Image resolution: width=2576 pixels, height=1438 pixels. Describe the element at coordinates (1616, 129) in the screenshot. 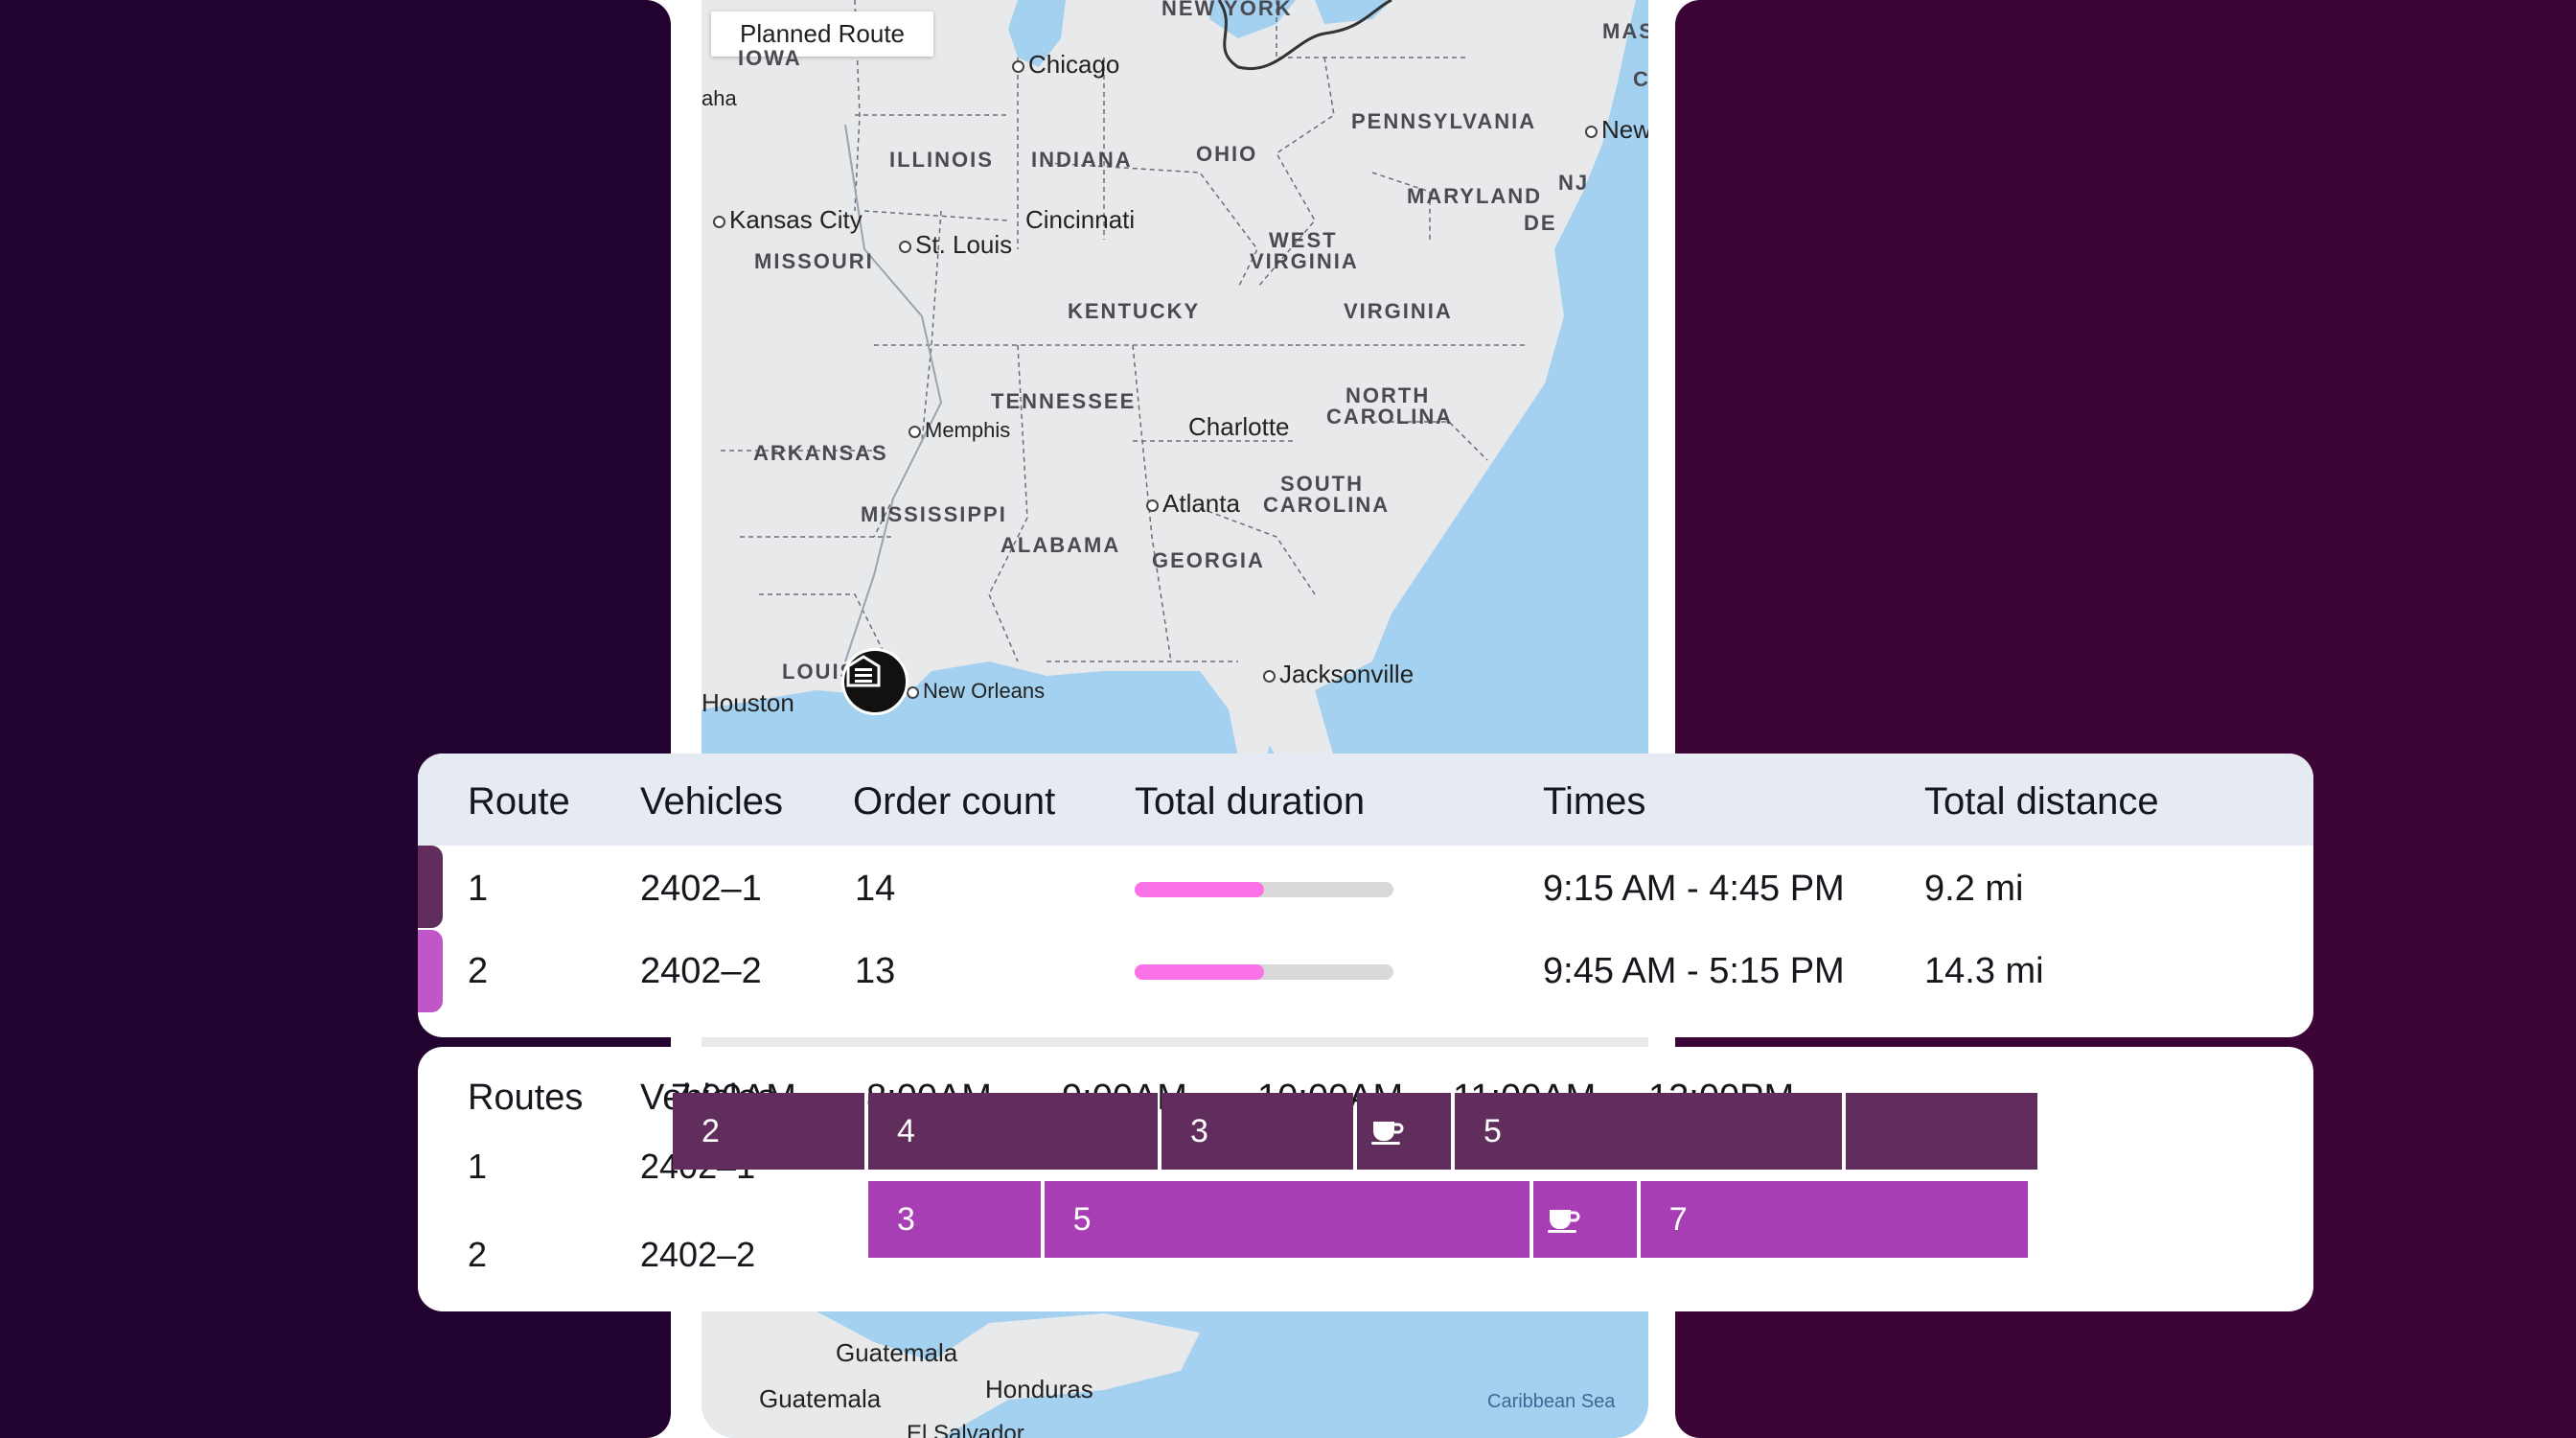

I see `map-city-label: New` at that location.